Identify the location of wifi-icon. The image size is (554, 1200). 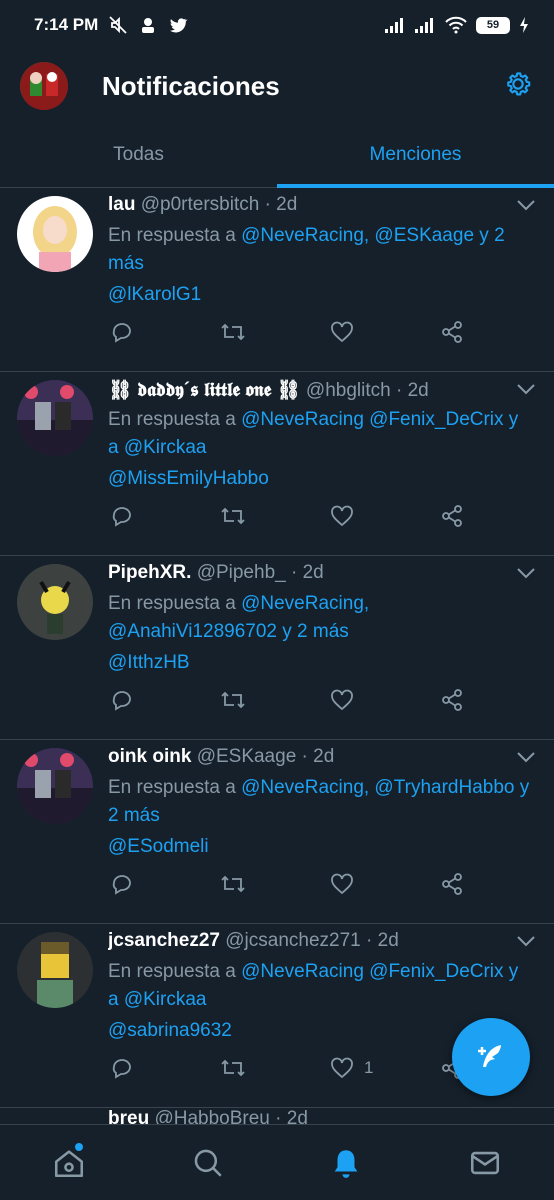
(456, 25).